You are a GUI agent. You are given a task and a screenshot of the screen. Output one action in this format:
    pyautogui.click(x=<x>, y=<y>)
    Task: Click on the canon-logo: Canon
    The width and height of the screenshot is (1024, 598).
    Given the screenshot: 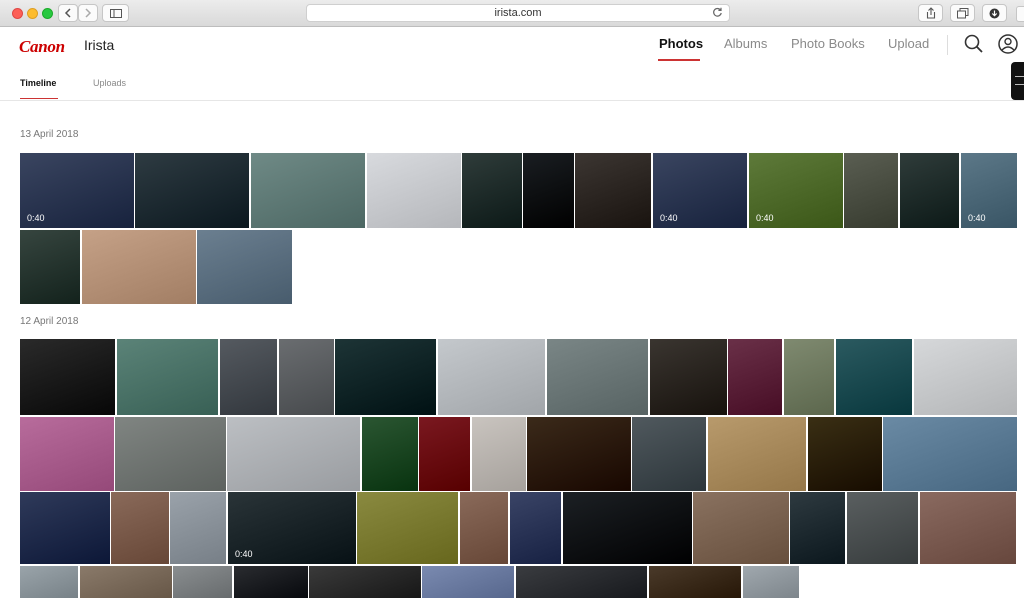 What is the action you would take?
    pyautogui.click(x=42, y=47)
    